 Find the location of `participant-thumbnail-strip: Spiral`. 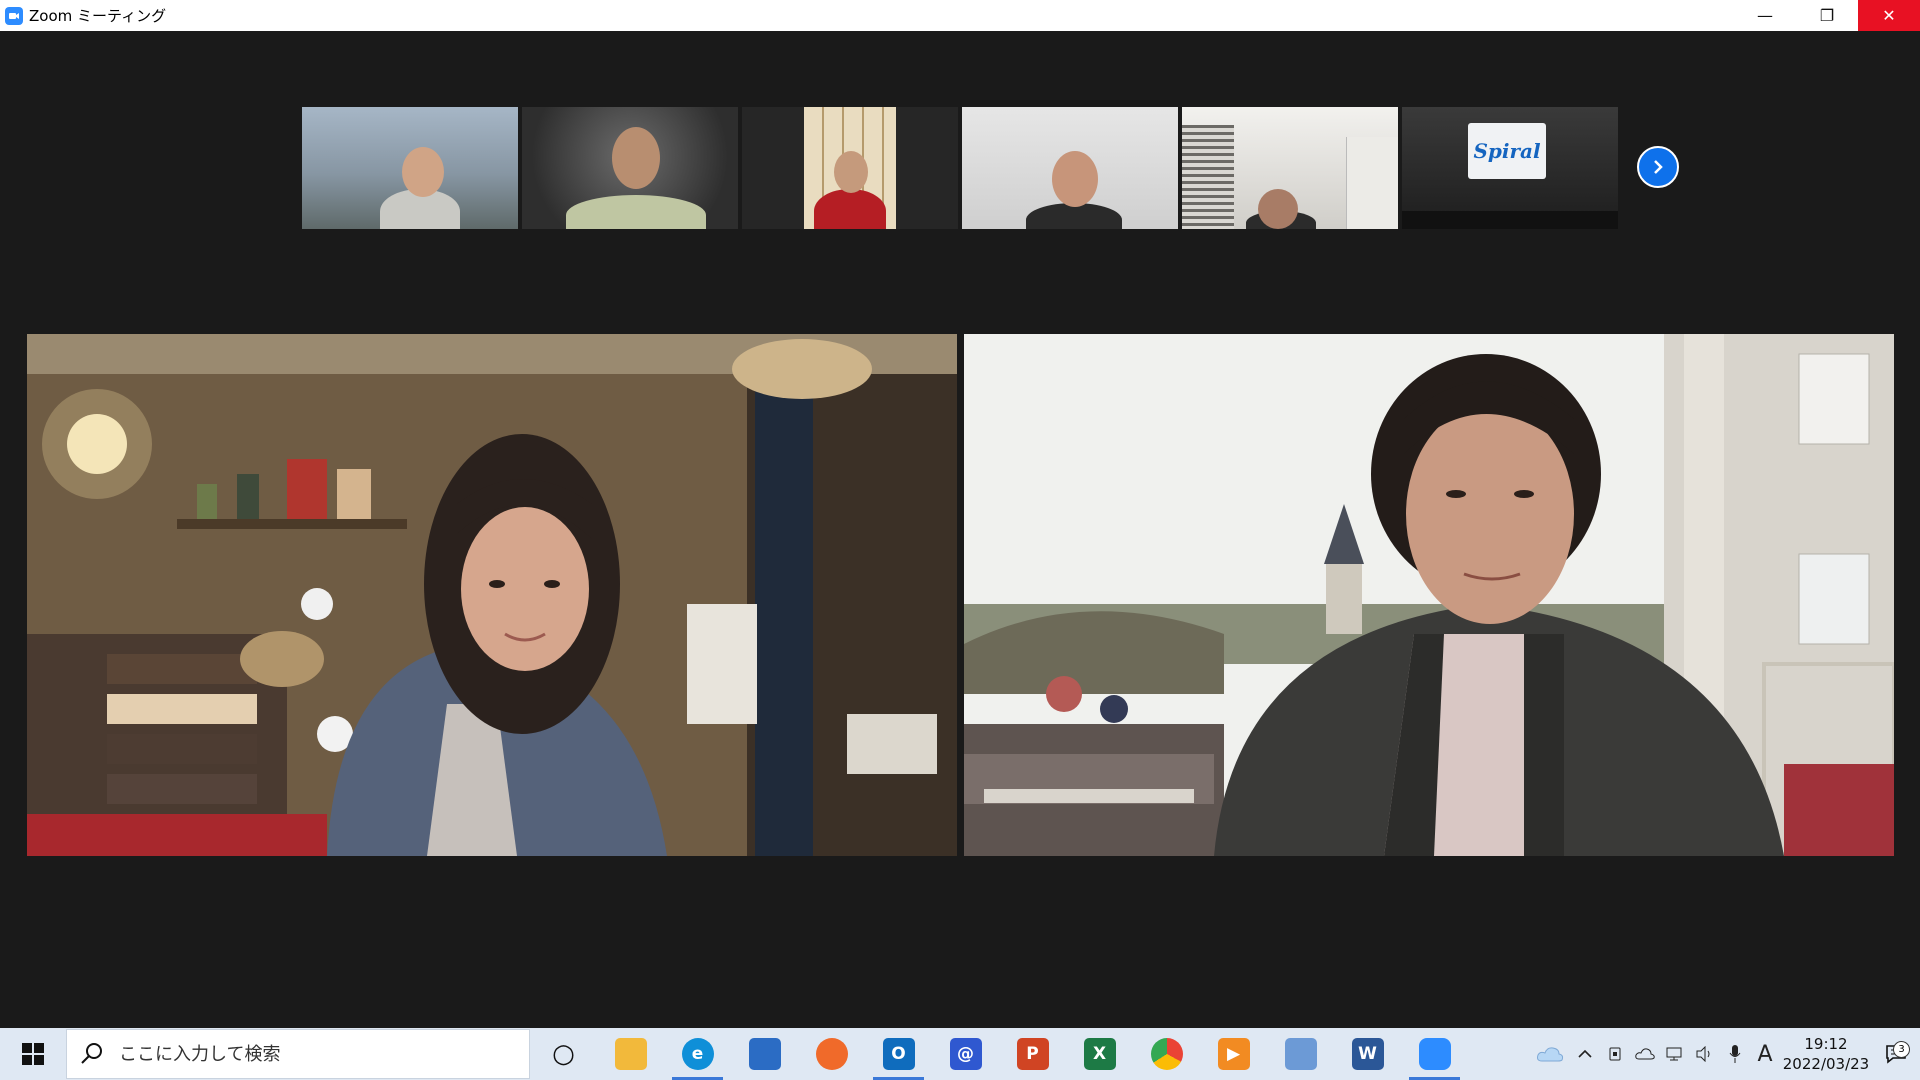

participant-thumbnail-strip: Spiral is located at coordinates (960, 168).